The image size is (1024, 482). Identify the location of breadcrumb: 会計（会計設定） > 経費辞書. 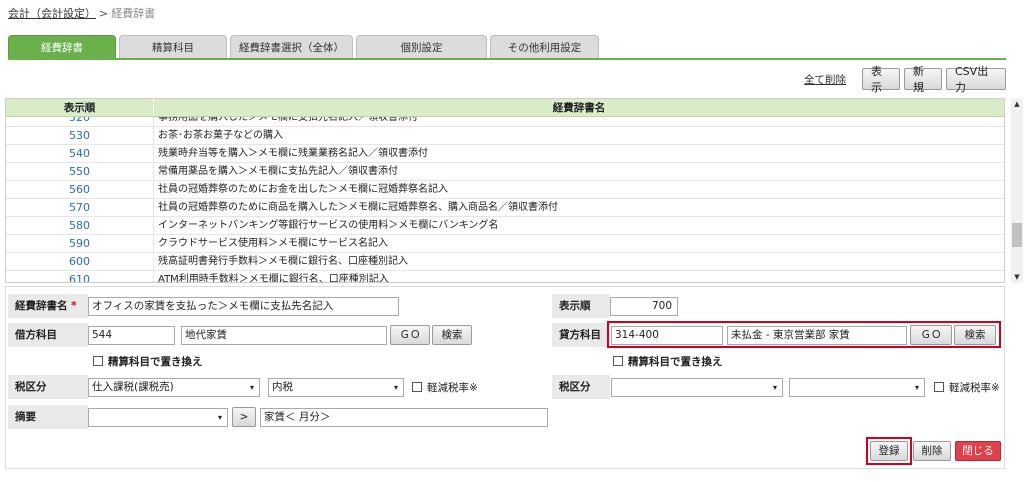
(81, 13).